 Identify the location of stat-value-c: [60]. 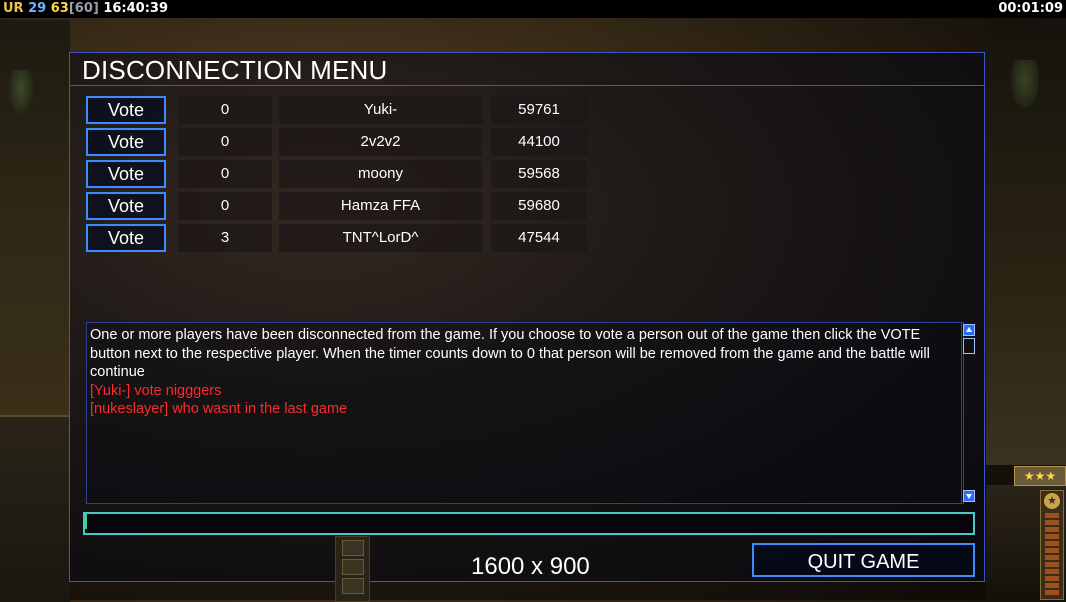
(83, 8).